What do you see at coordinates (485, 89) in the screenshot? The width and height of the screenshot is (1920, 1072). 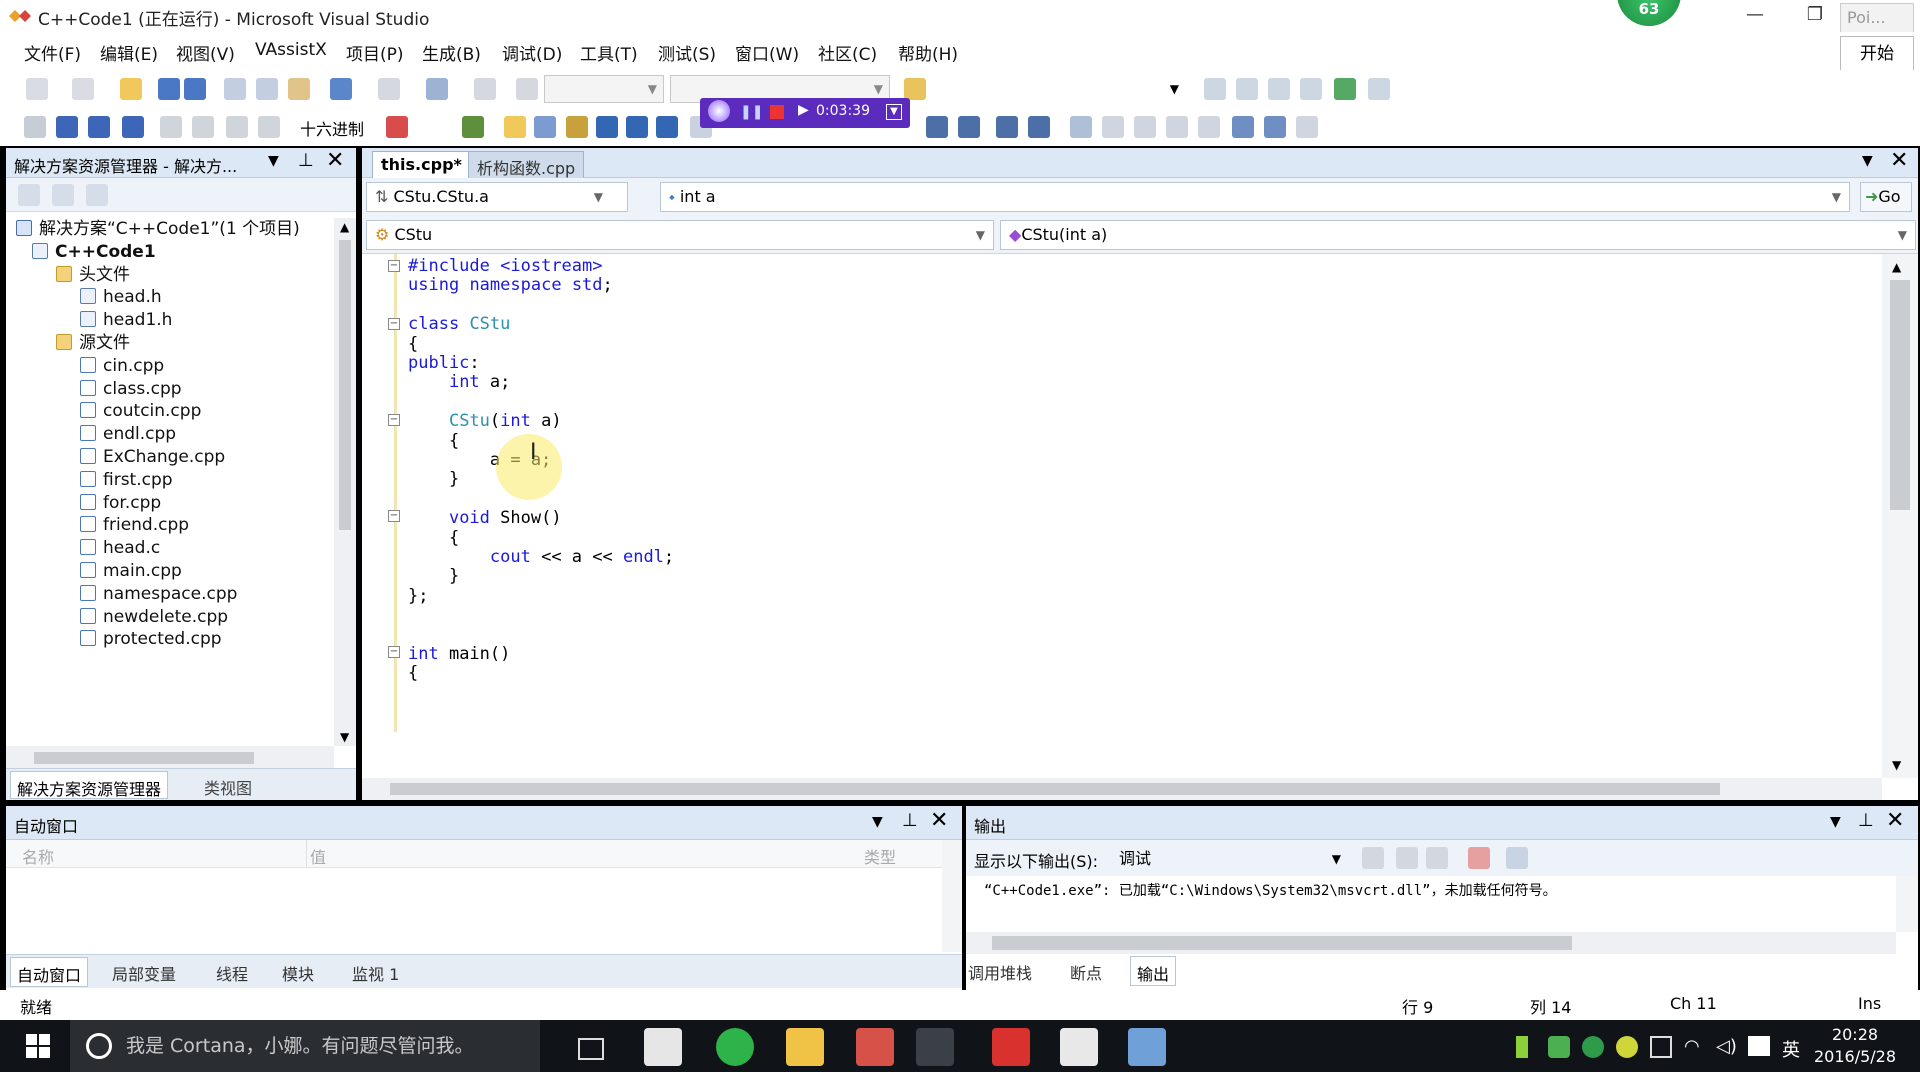 I see `find-icon` at bounding box center [485, 89].